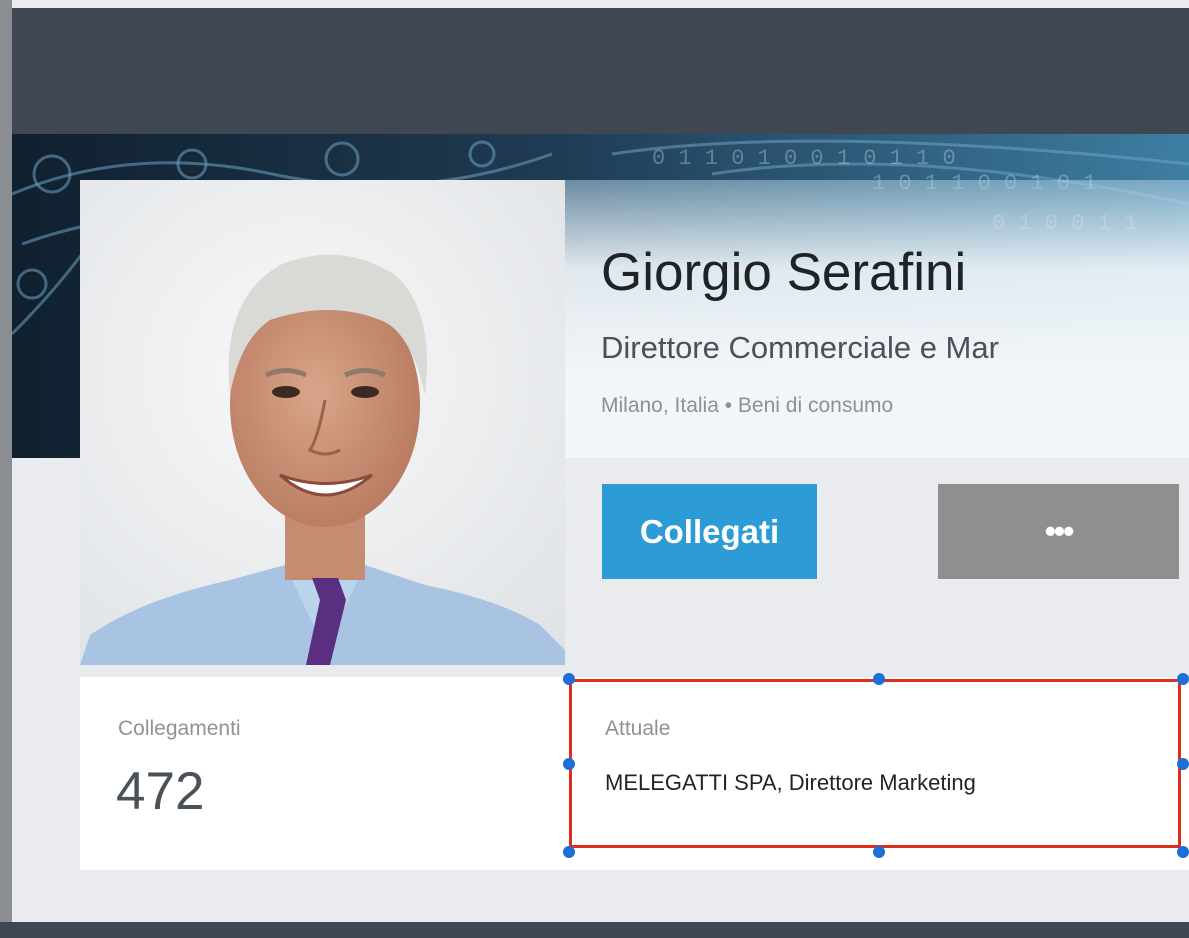 This screenshot has width=1189, height=938. What do you see at coordinates (1183, 852) in the screenshot?
I see `resize-handle-bottom-right` at bounding box center [1183, 852].